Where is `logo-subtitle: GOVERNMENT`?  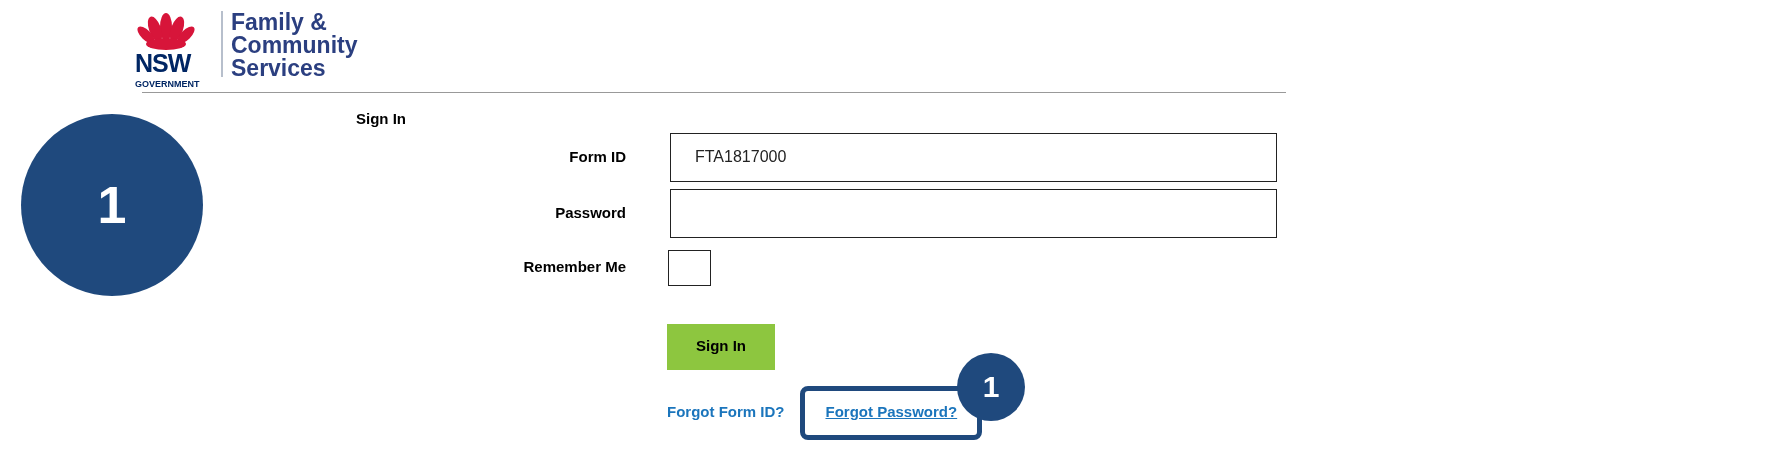 logo-subtitle: GOVERNMENT is located at coordinates (167, 84).